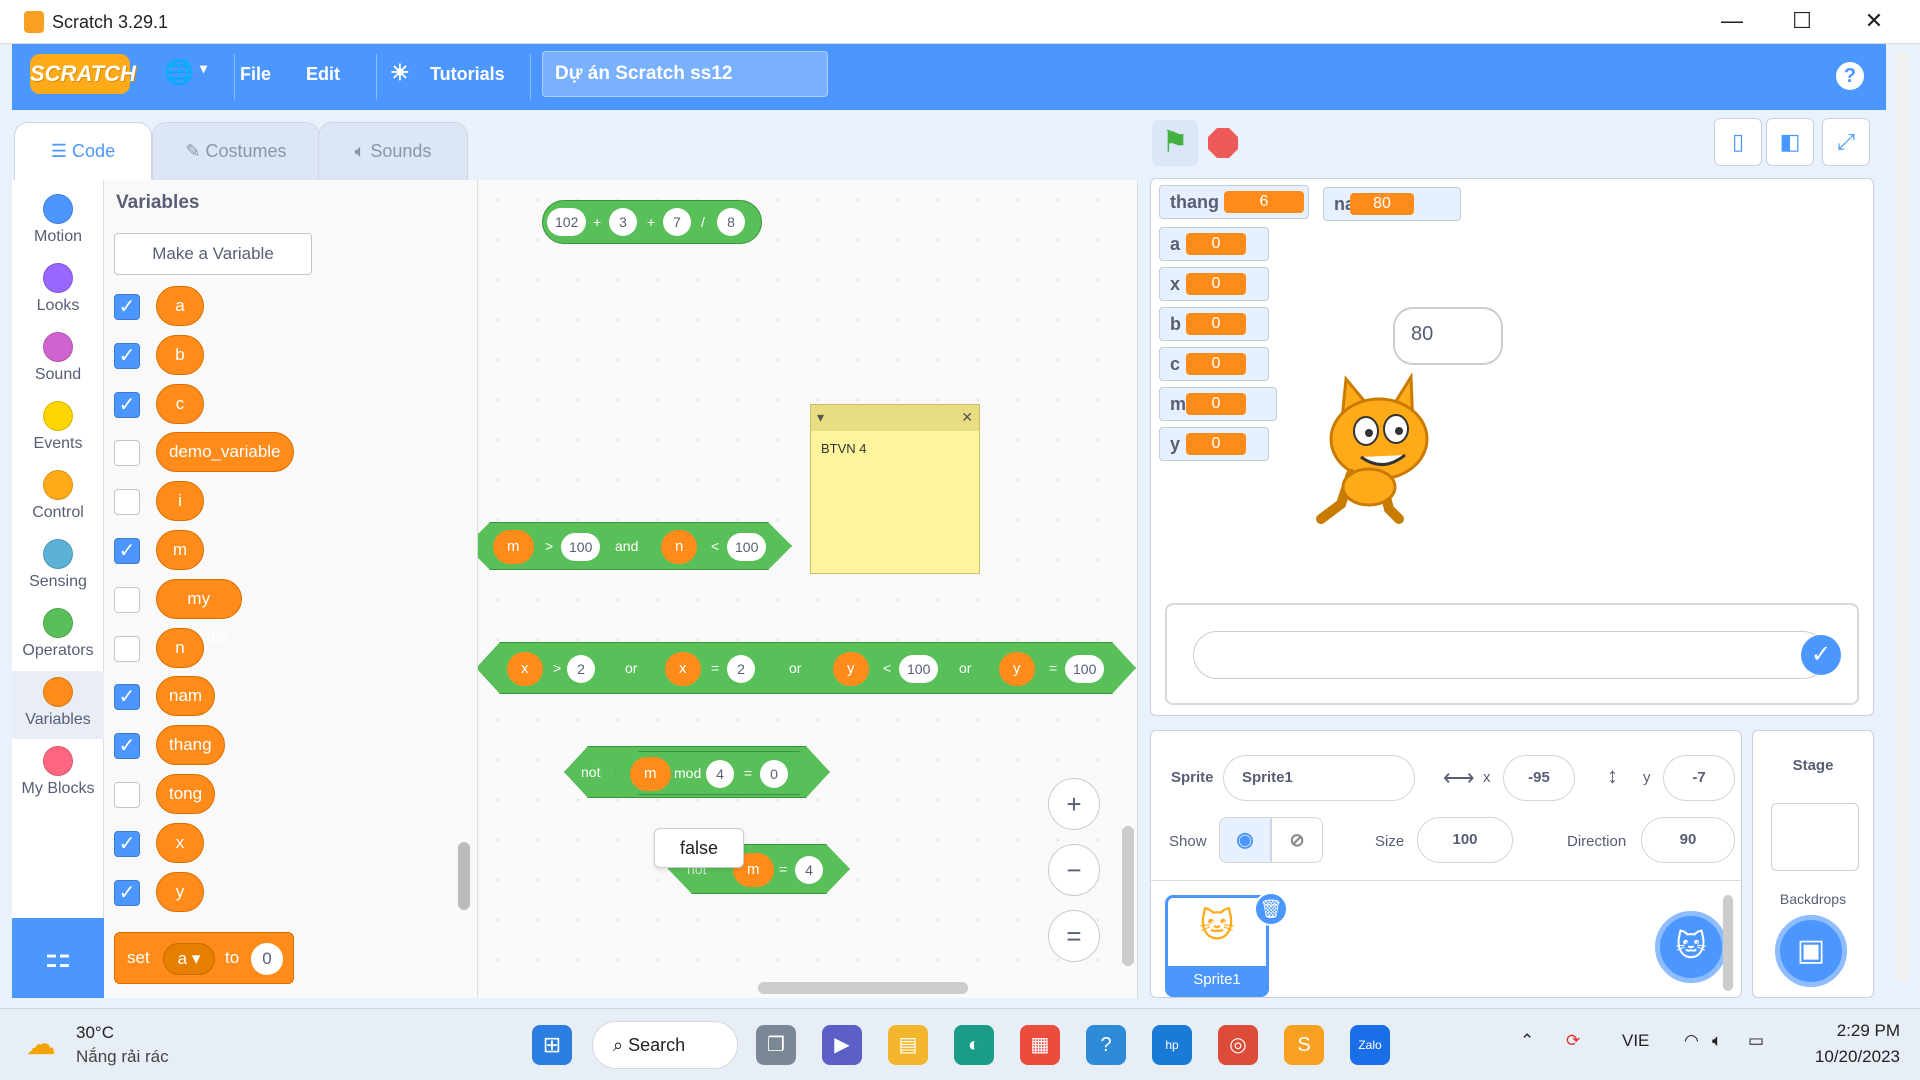 This screenshot has width=1920, height=1080. Describe the element at coordinates (1846, 142) in the screenshot. I see `fullscreen-icon: ⤢` at that location.